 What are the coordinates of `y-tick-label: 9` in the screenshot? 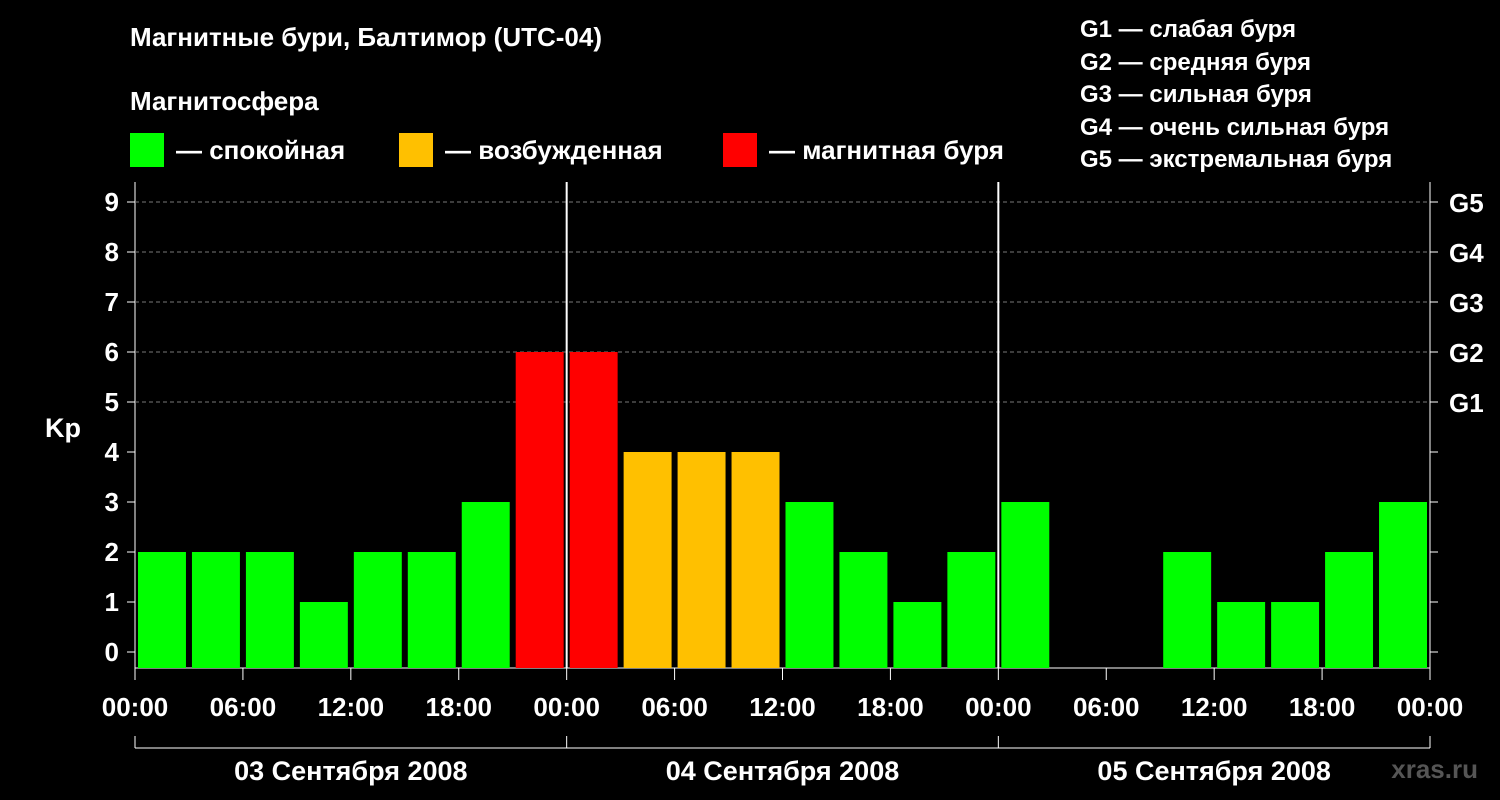 It's located at (112, 202).